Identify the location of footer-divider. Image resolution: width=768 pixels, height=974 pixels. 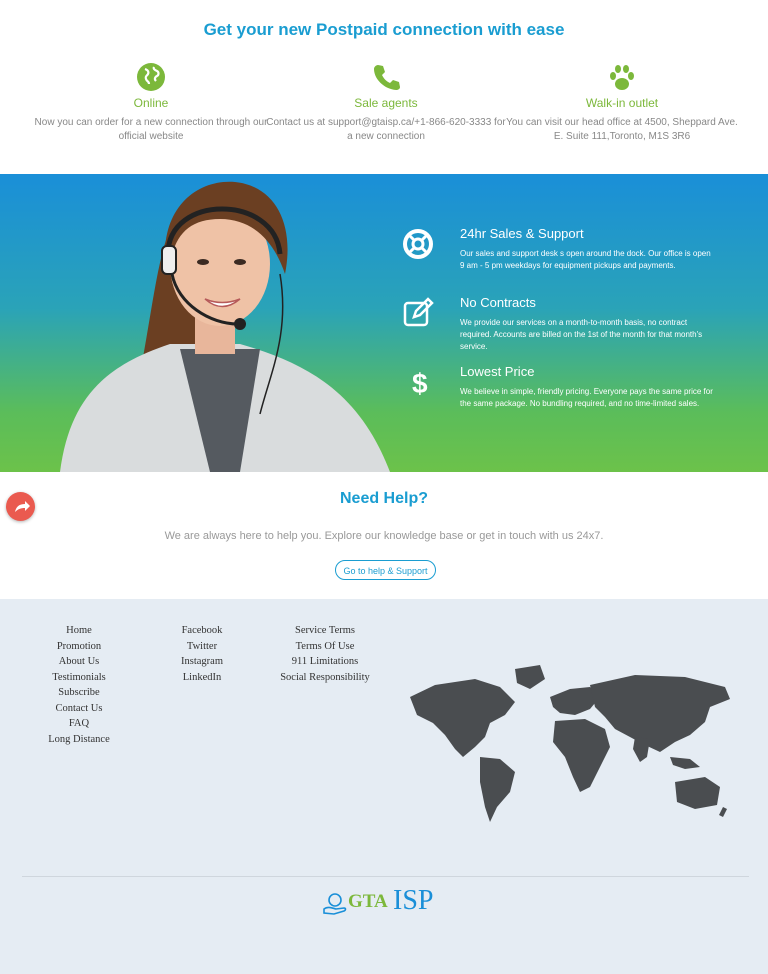
(385, 876).